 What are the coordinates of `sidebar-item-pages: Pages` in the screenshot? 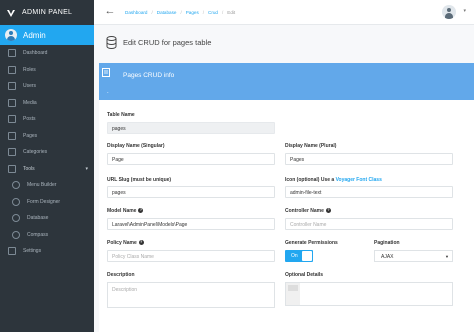 It's located at (47, 136).